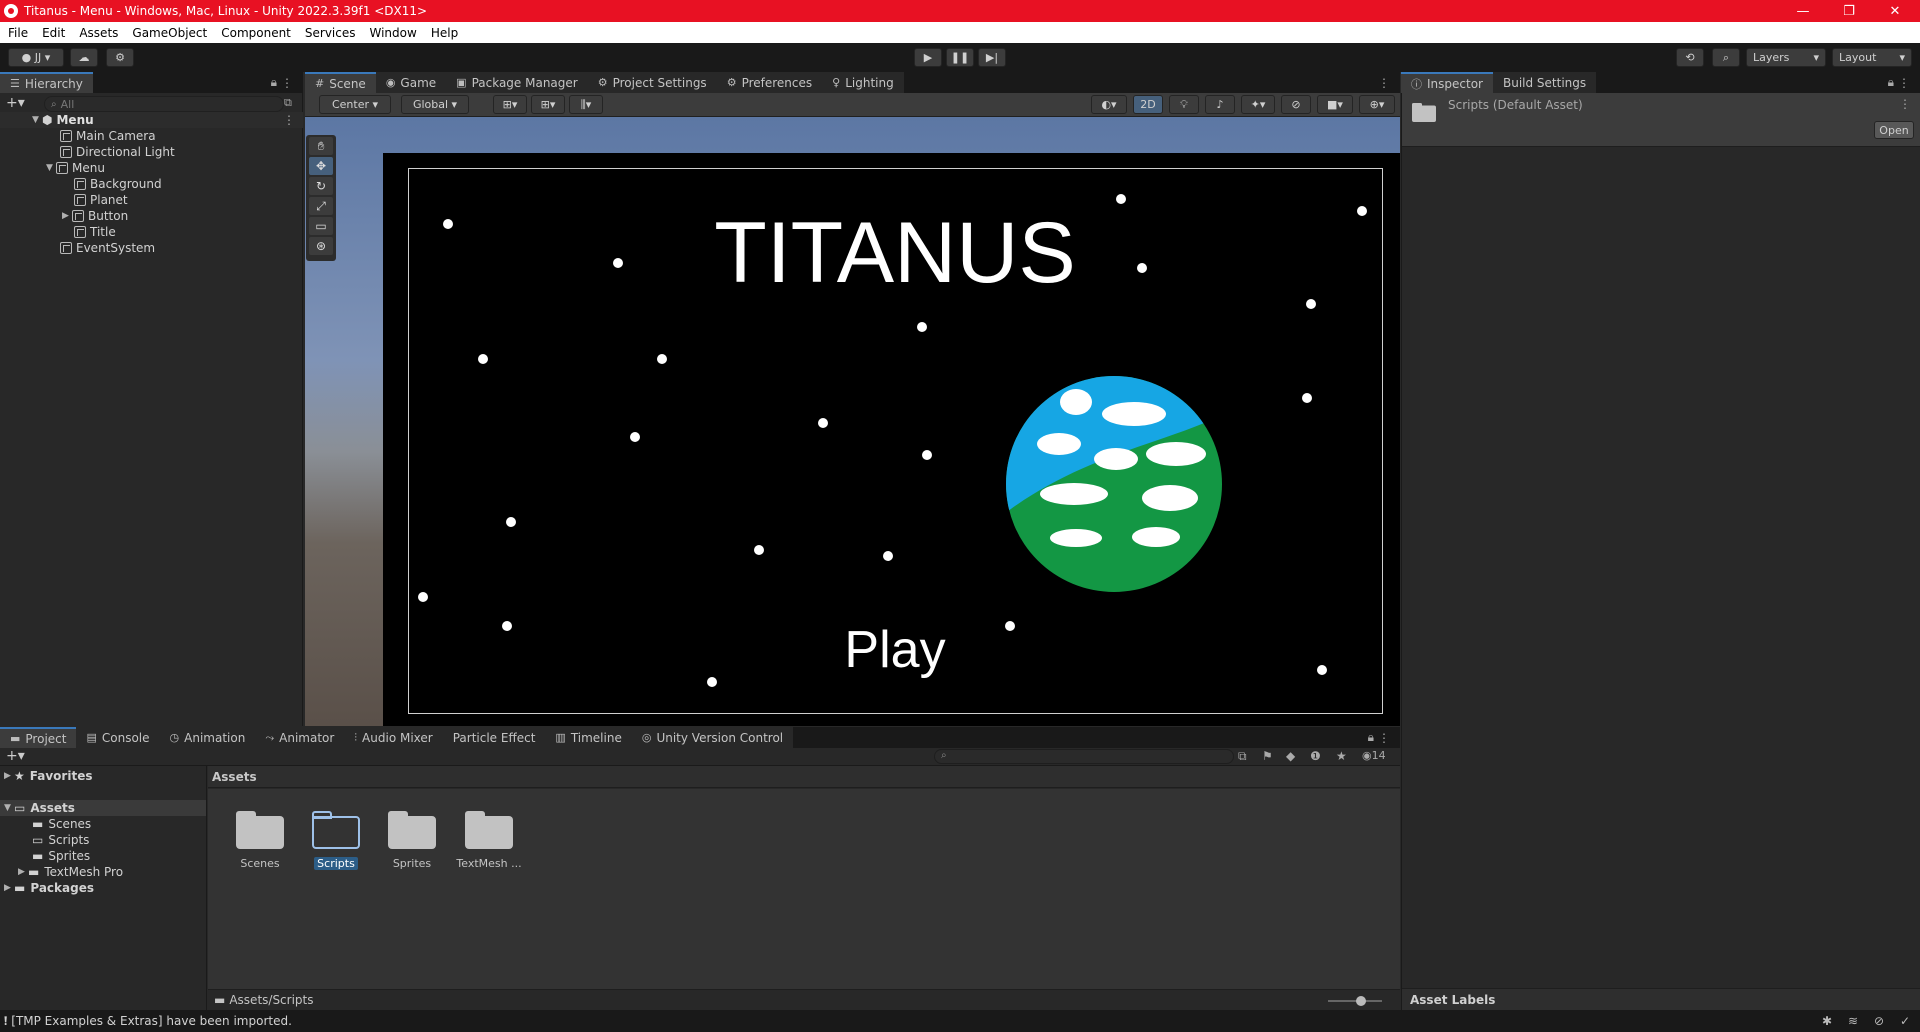  Describe the element at coordinates (1361, 1001) in the screenshot. I see `zoom-slider-handle` at that location.